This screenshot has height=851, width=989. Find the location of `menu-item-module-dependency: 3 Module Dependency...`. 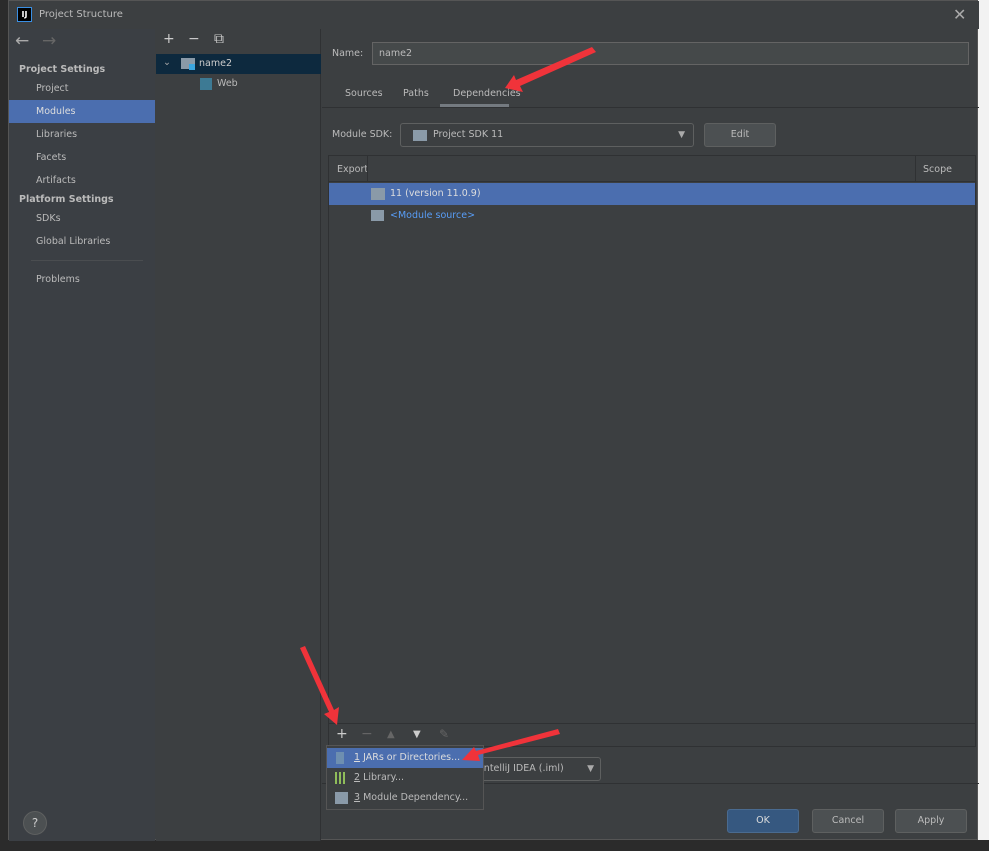

menu-item-module-dependency: 3 Module Dependency... is located at coordinates (405, 798).